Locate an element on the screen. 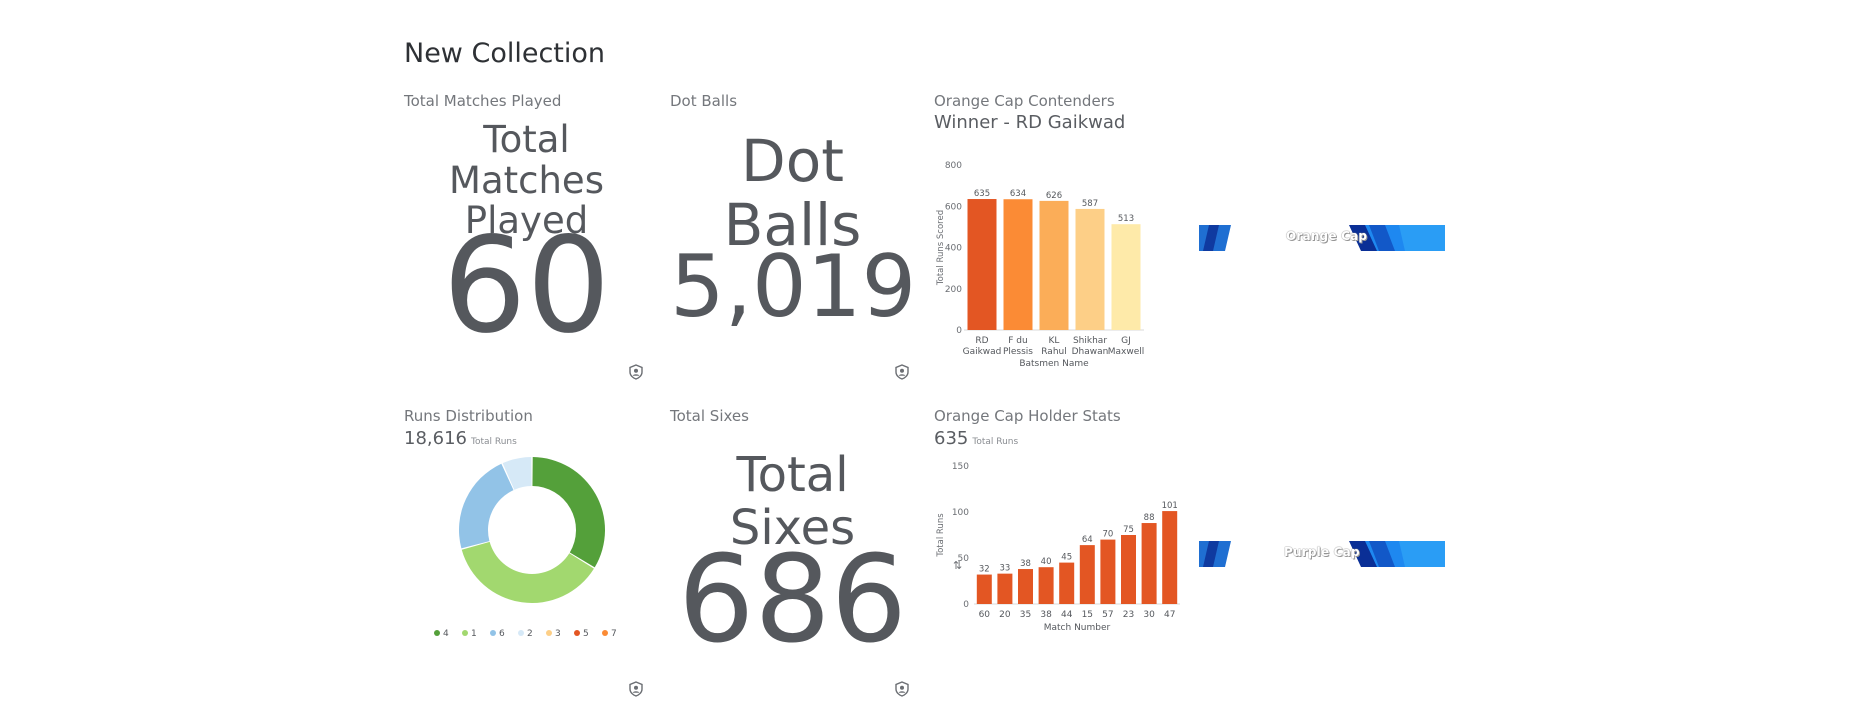  data-label: 634 is located at coordinates (1018, 194).